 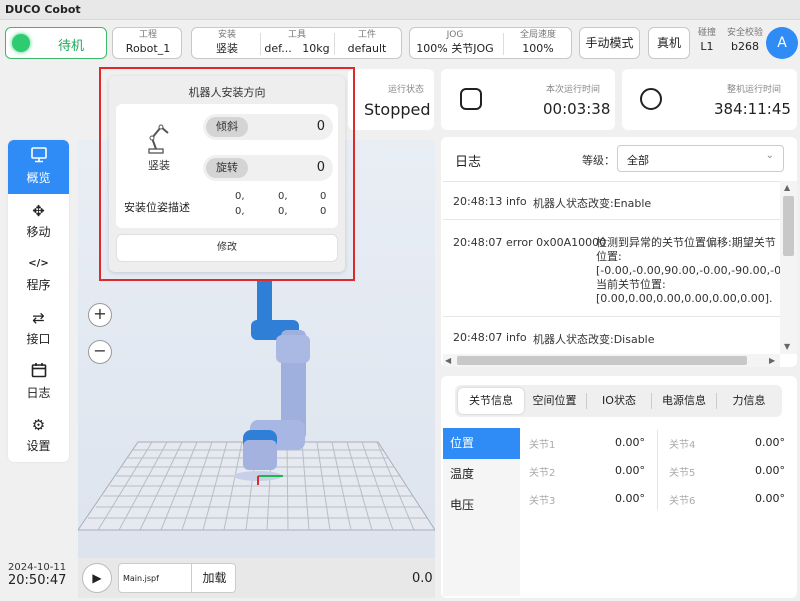 What do you see at coordinates (542, 473) in the screenshot?
I see `joint-label: 关节2` at bounding box center [542, 473].